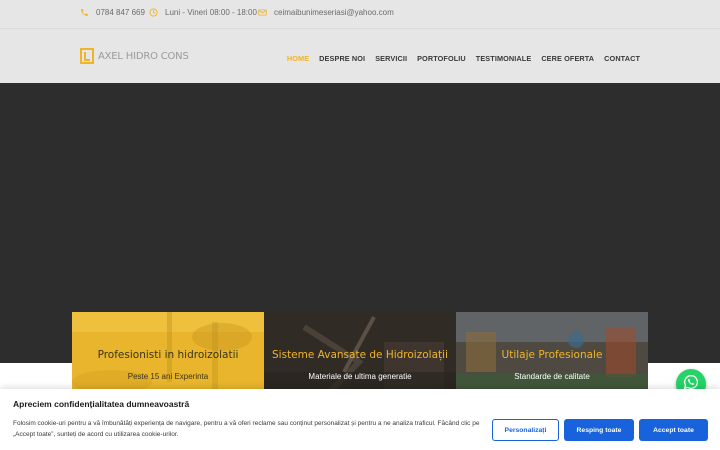  I want to click on phone-info: 0784 847 669, so click(112, 12).